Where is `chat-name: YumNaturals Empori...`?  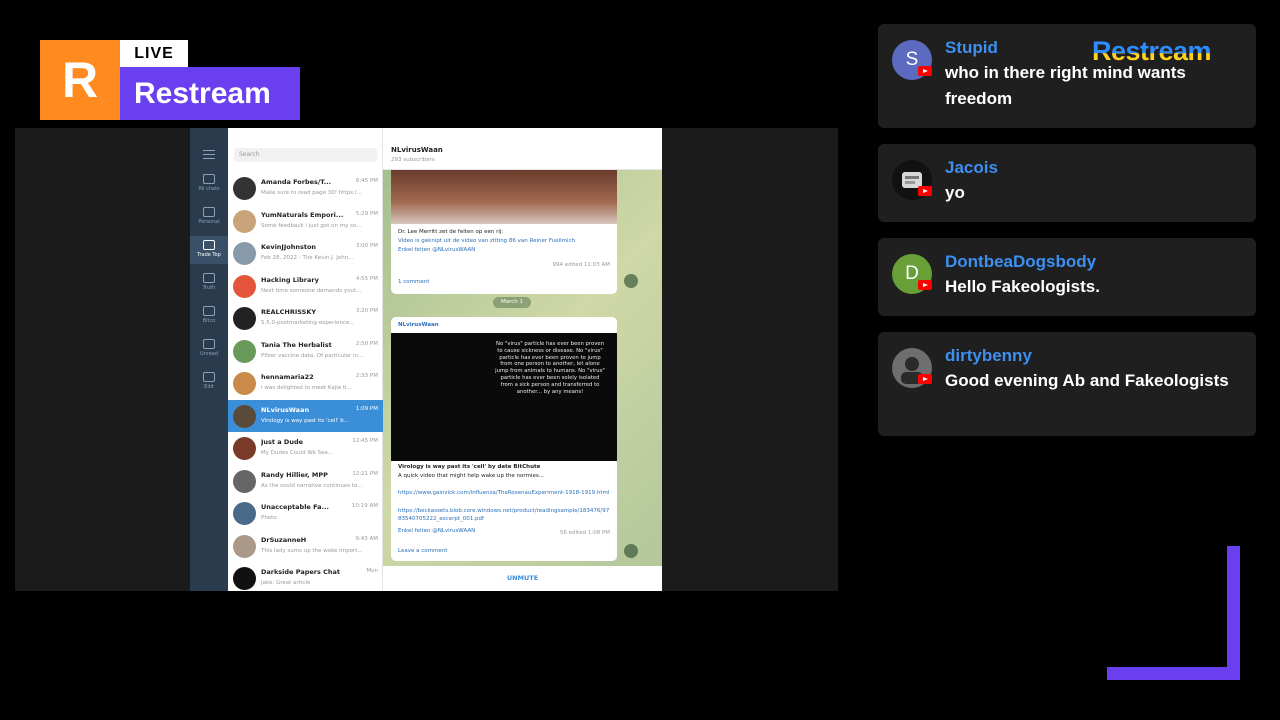
chat-name: YumNaturals Empori... is located at coordinates (302, 214).